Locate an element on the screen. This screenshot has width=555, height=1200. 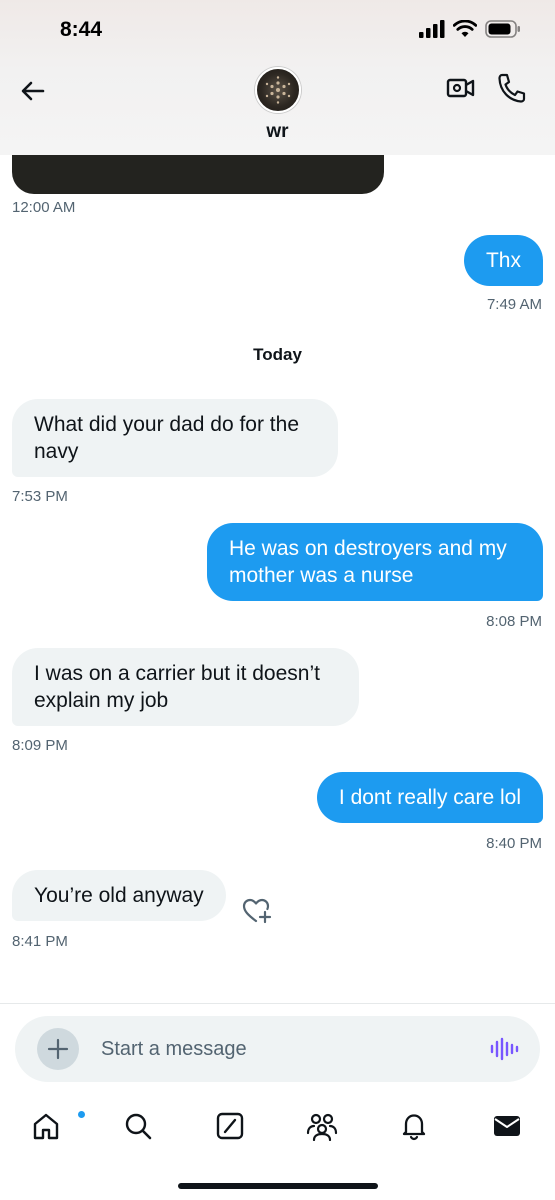
bottom-navigation is located at coordinates (277, 1125).